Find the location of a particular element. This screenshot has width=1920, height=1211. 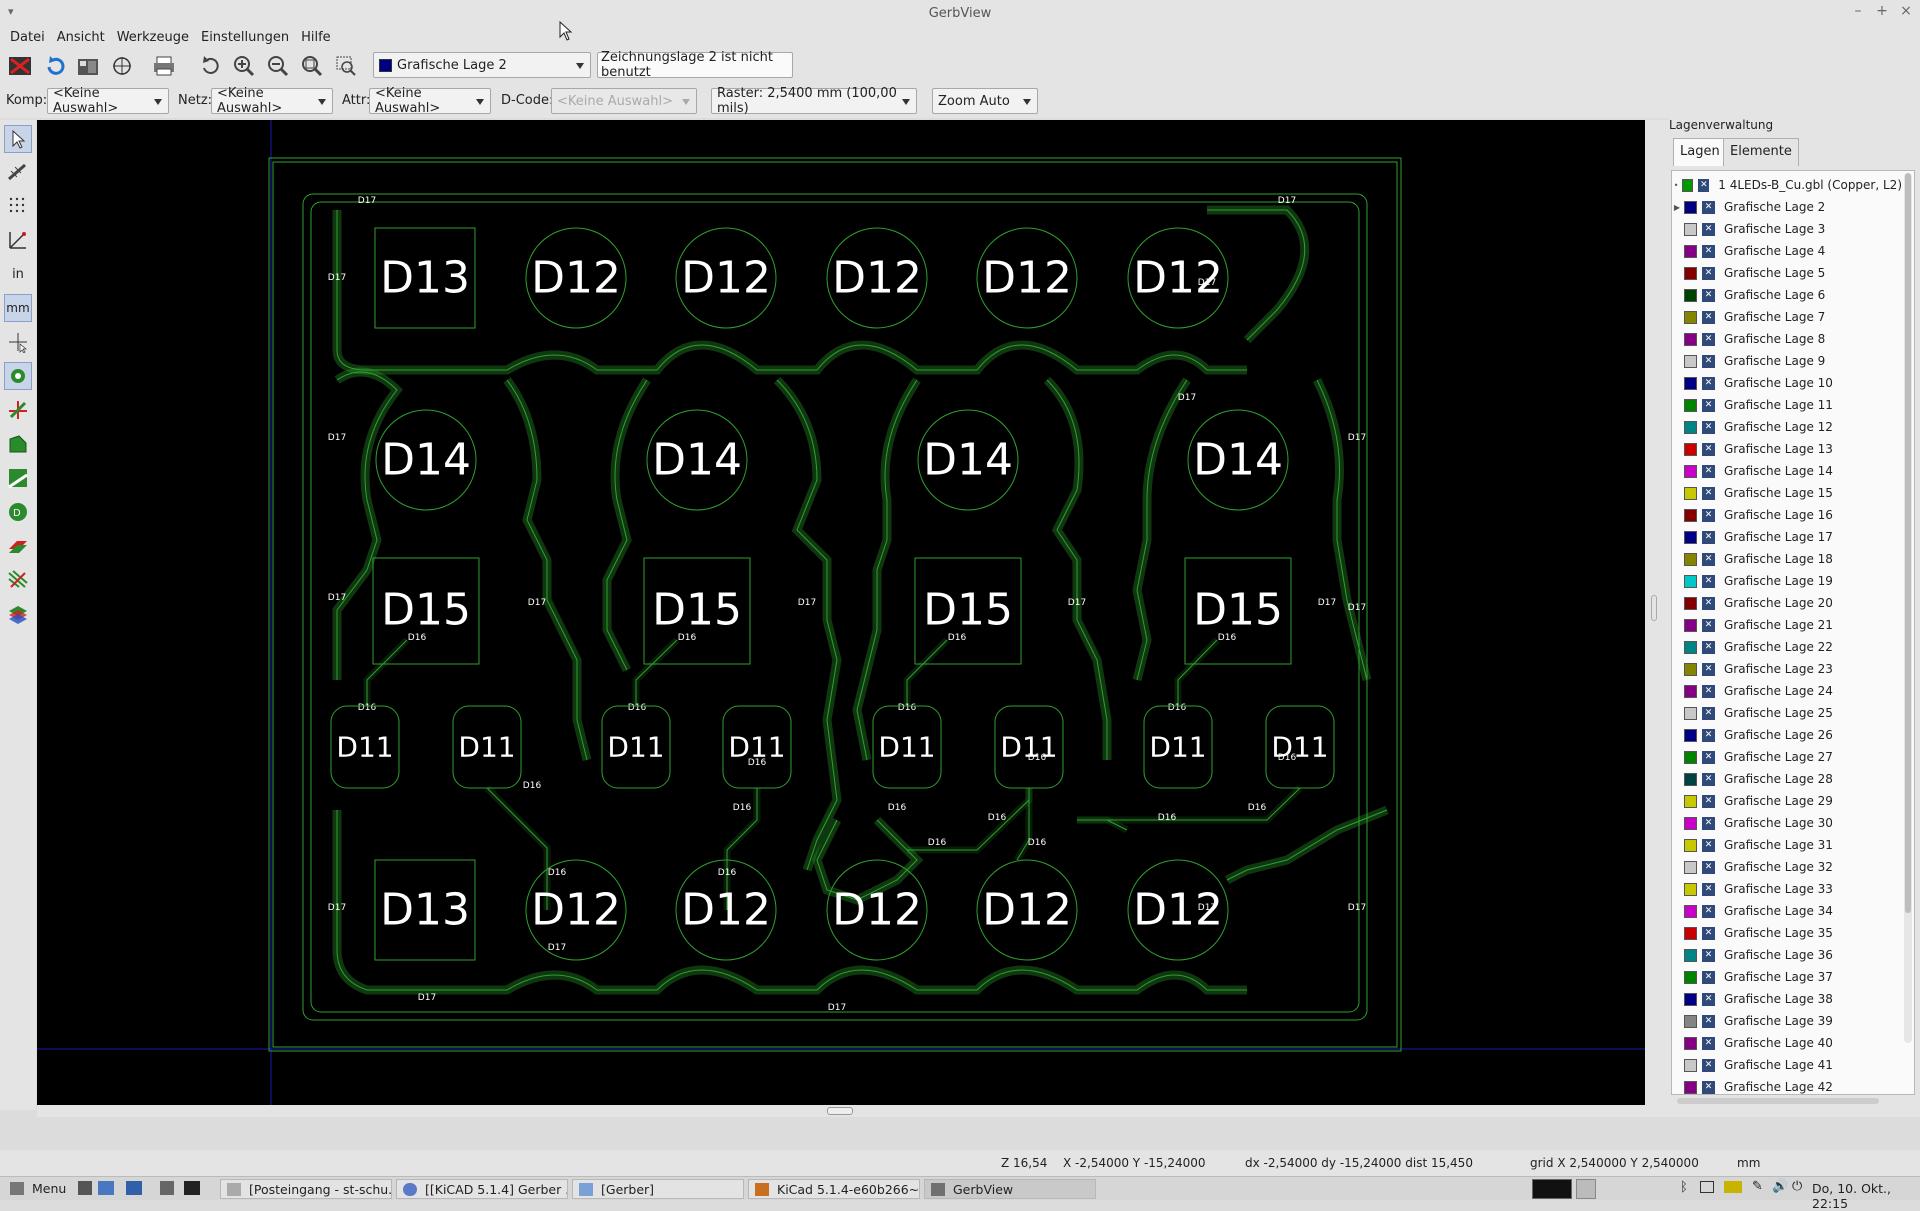

pen-icon: ✎ is located at coordinates (1757, 1186).